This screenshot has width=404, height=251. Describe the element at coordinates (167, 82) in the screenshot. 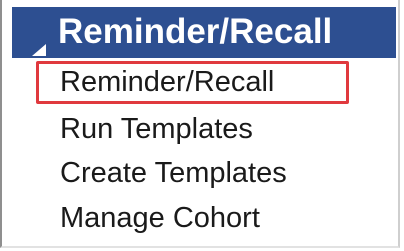

I see `menu-item-reminder-recall: Reminder/Recall` at that location.